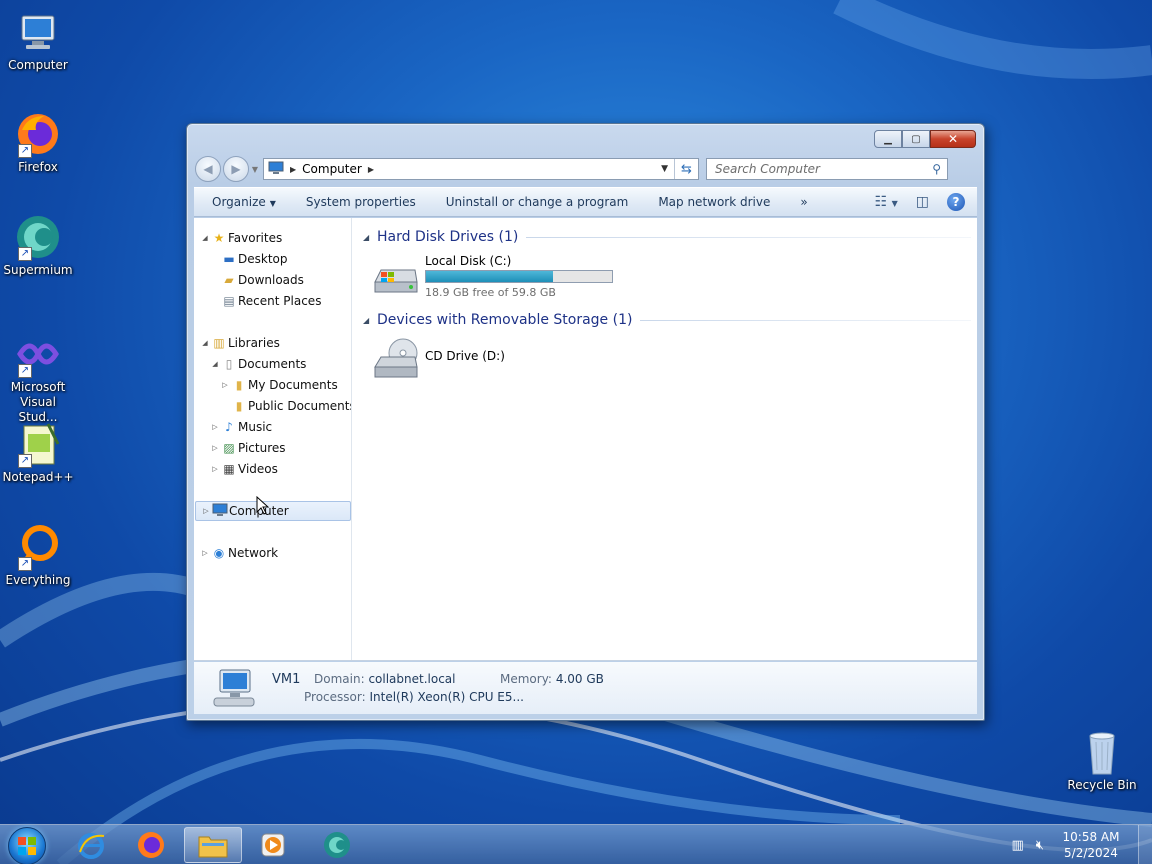  I want to click on desktop-icon-everything: ↗ Everything, so click(38, 555).